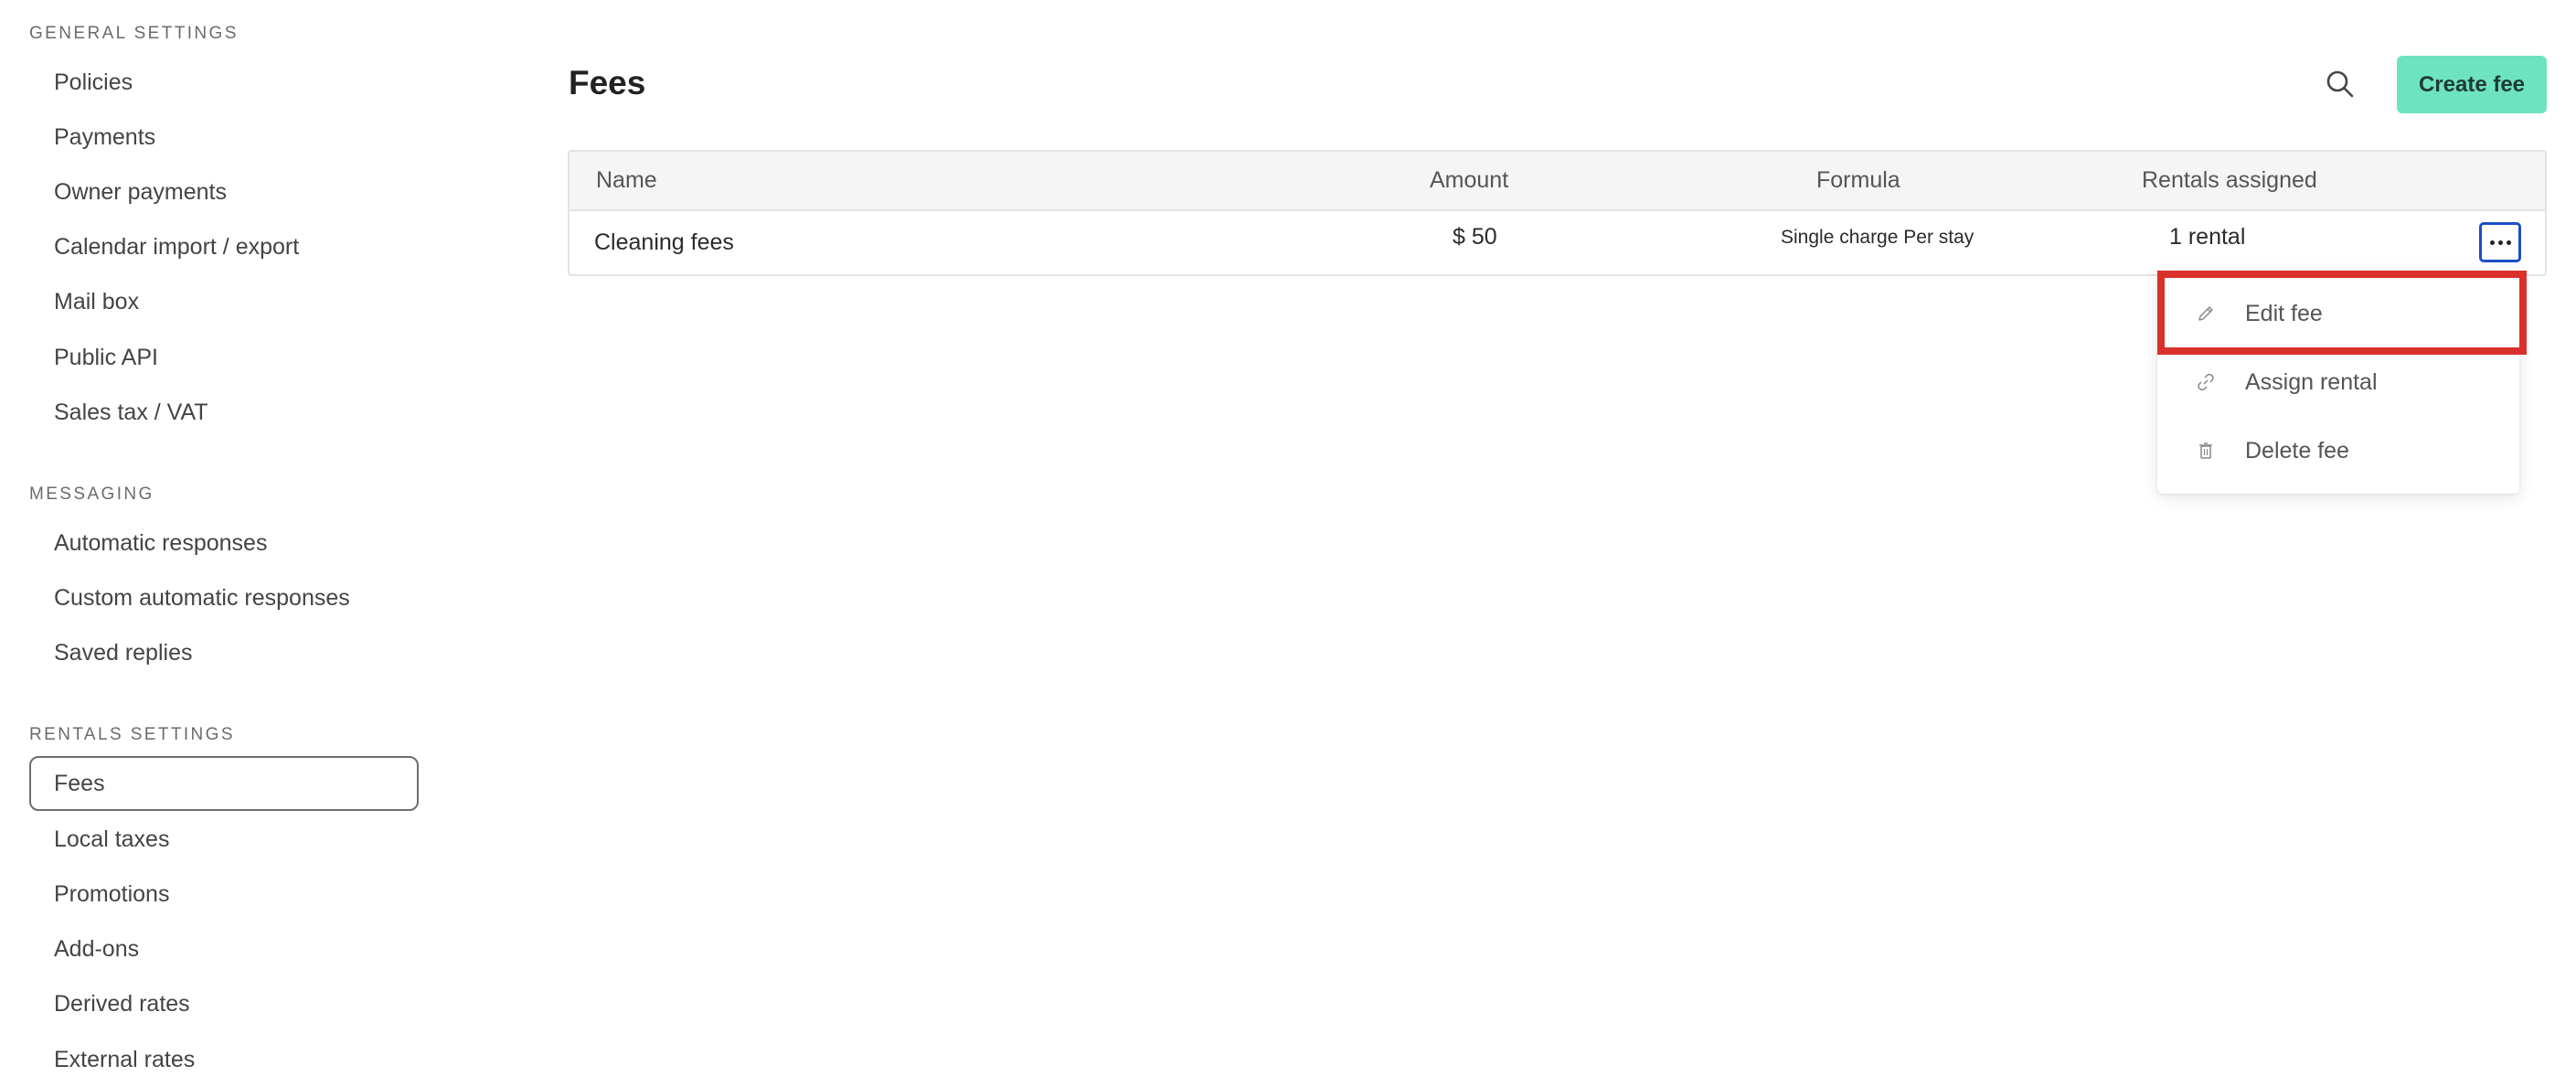 Image resolution: width=2576 pixels, height=1087 pixels. I want to click on sidebar-item-owner-payments: Owner payments, so click(224, 192).